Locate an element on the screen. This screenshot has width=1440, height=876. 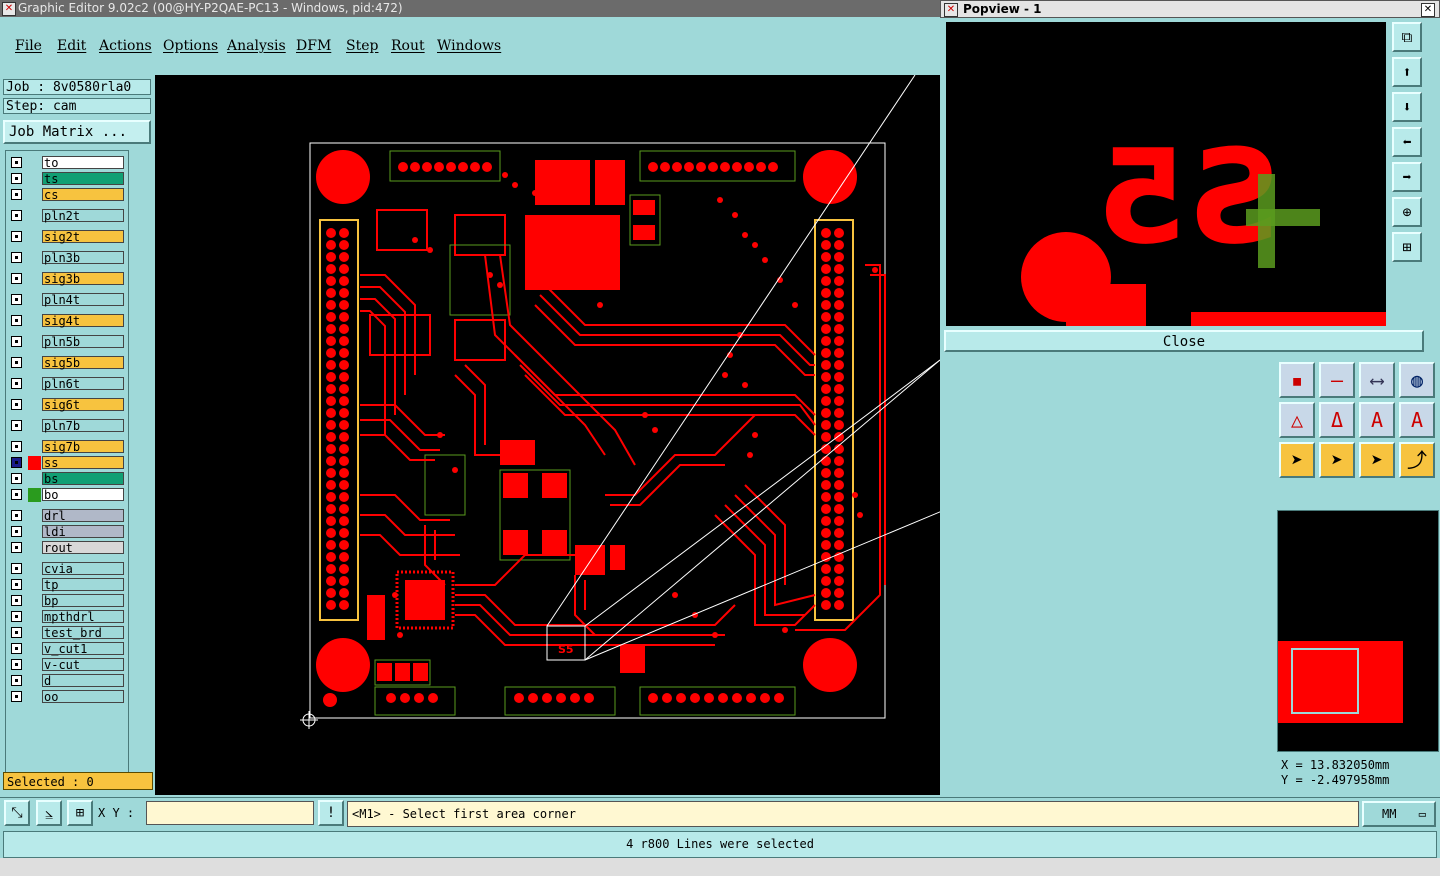
popview-pan-down-button: ⬇ is located at coordinates (1407, 107).